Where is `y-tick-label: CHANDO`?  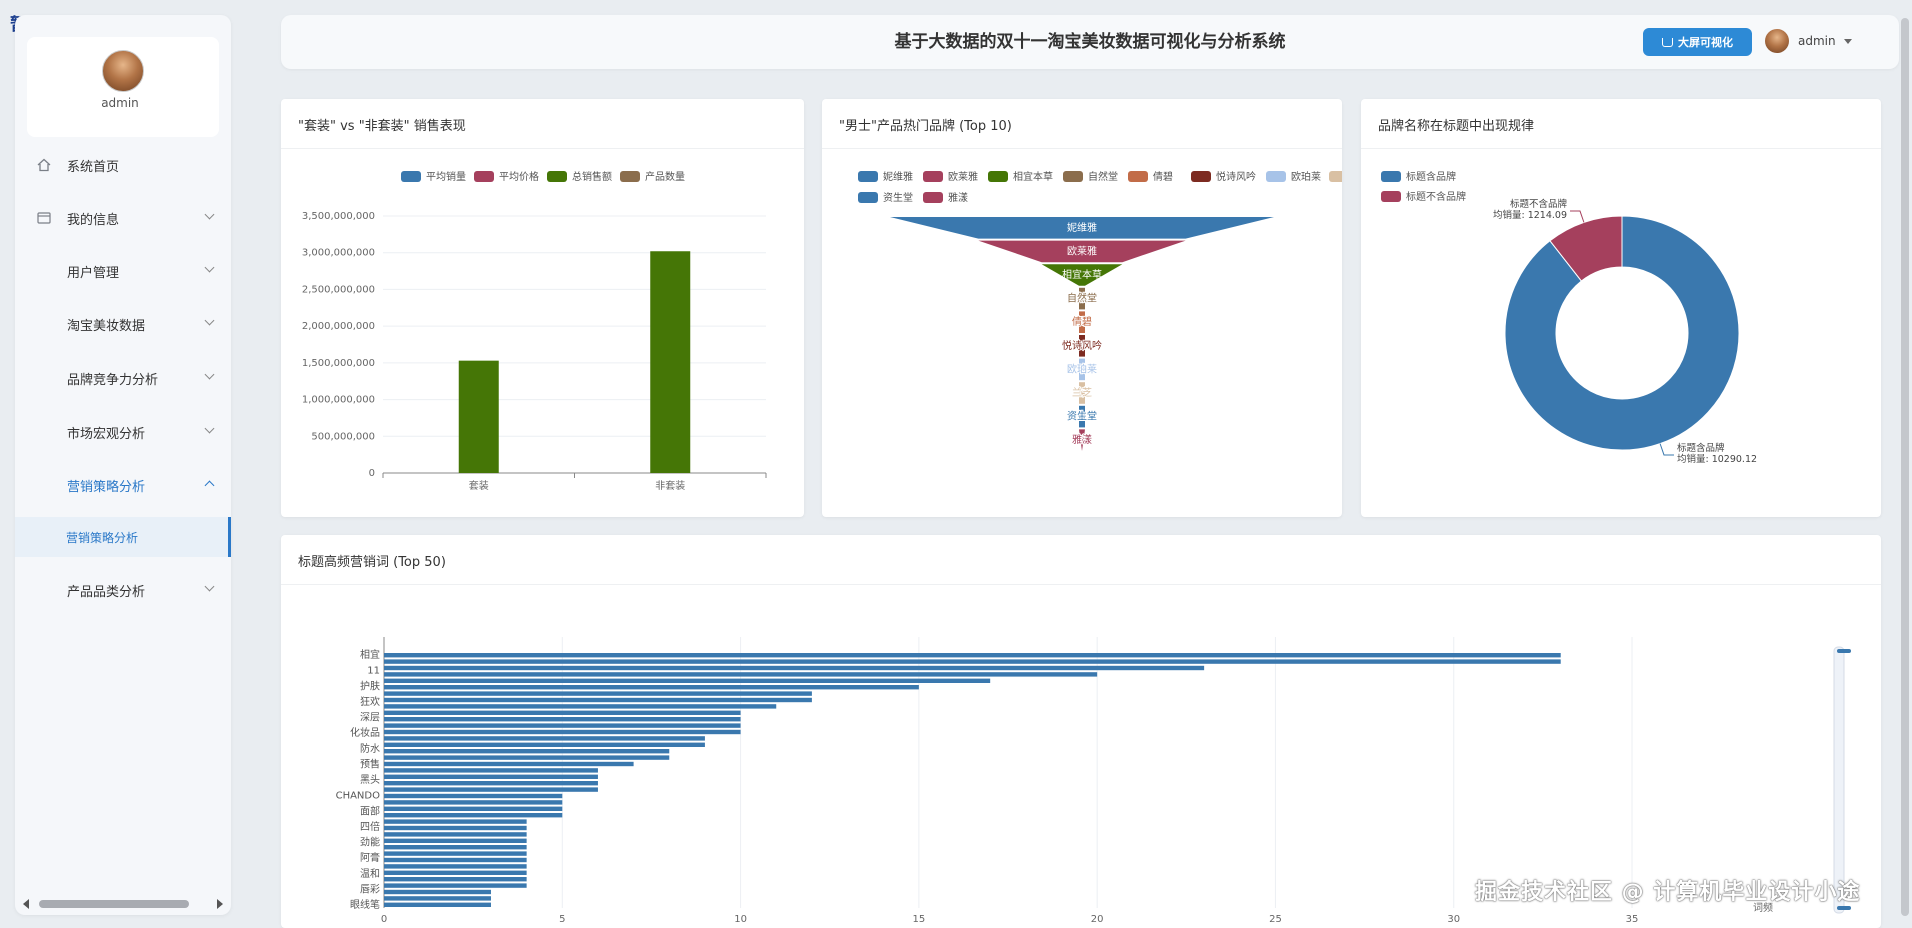
y-tick-label: CHANDO is located at coordinates (358, 796).